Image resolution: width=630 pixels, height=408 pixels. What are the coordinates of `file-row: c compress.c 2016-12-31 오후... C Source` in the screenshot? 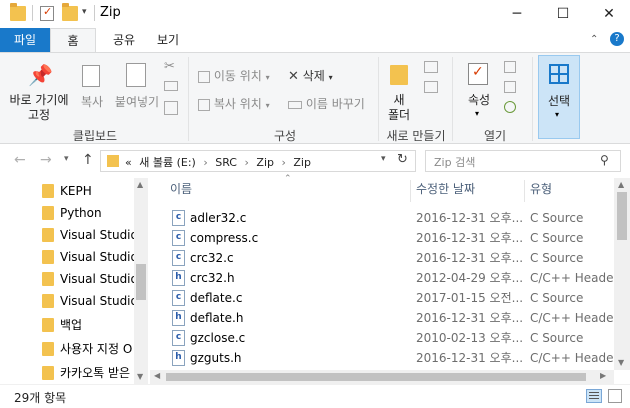 It's located at (391, 238).